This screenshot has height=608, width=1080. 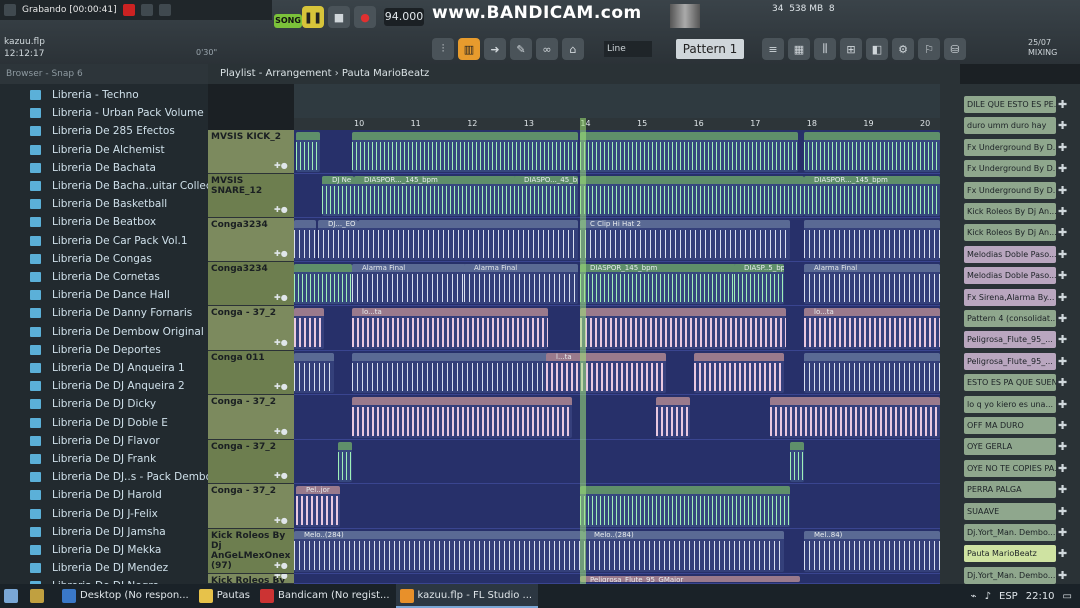 I want to click on audio-clip: Mel..84), so click(x=872, y=551).